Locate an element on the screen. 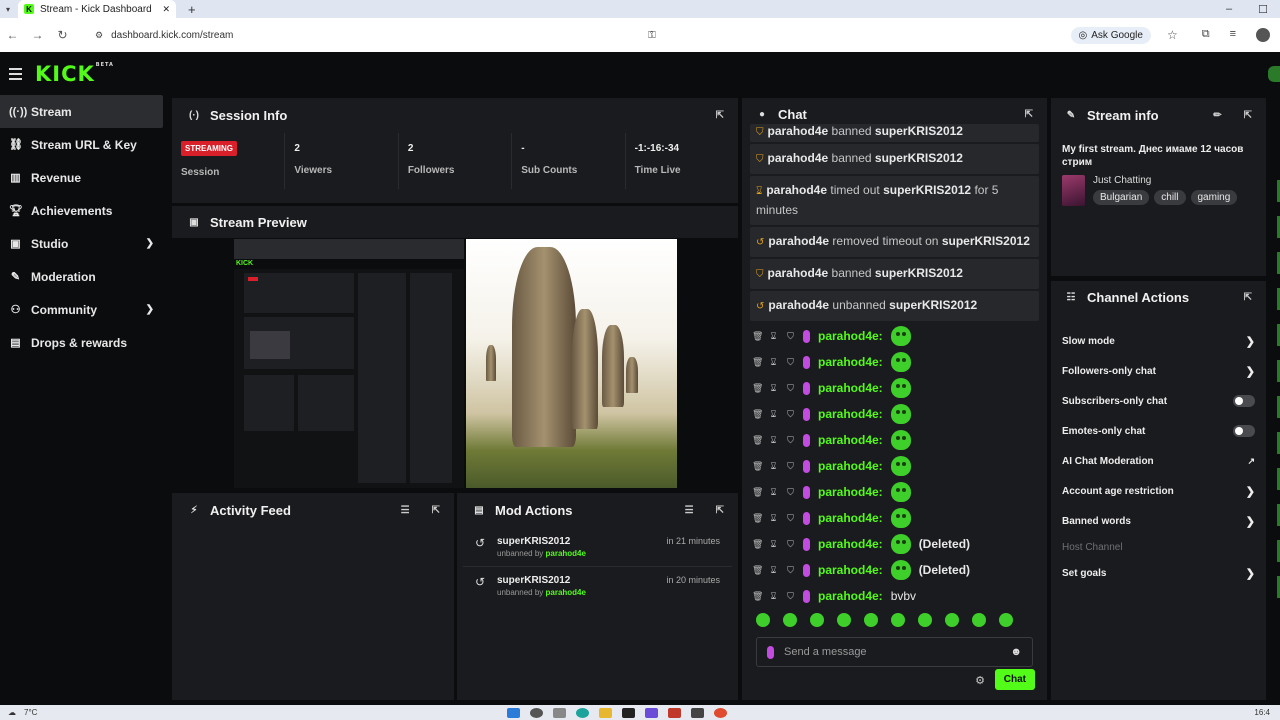  profile-avatar is located at coordinates (1263, 35).